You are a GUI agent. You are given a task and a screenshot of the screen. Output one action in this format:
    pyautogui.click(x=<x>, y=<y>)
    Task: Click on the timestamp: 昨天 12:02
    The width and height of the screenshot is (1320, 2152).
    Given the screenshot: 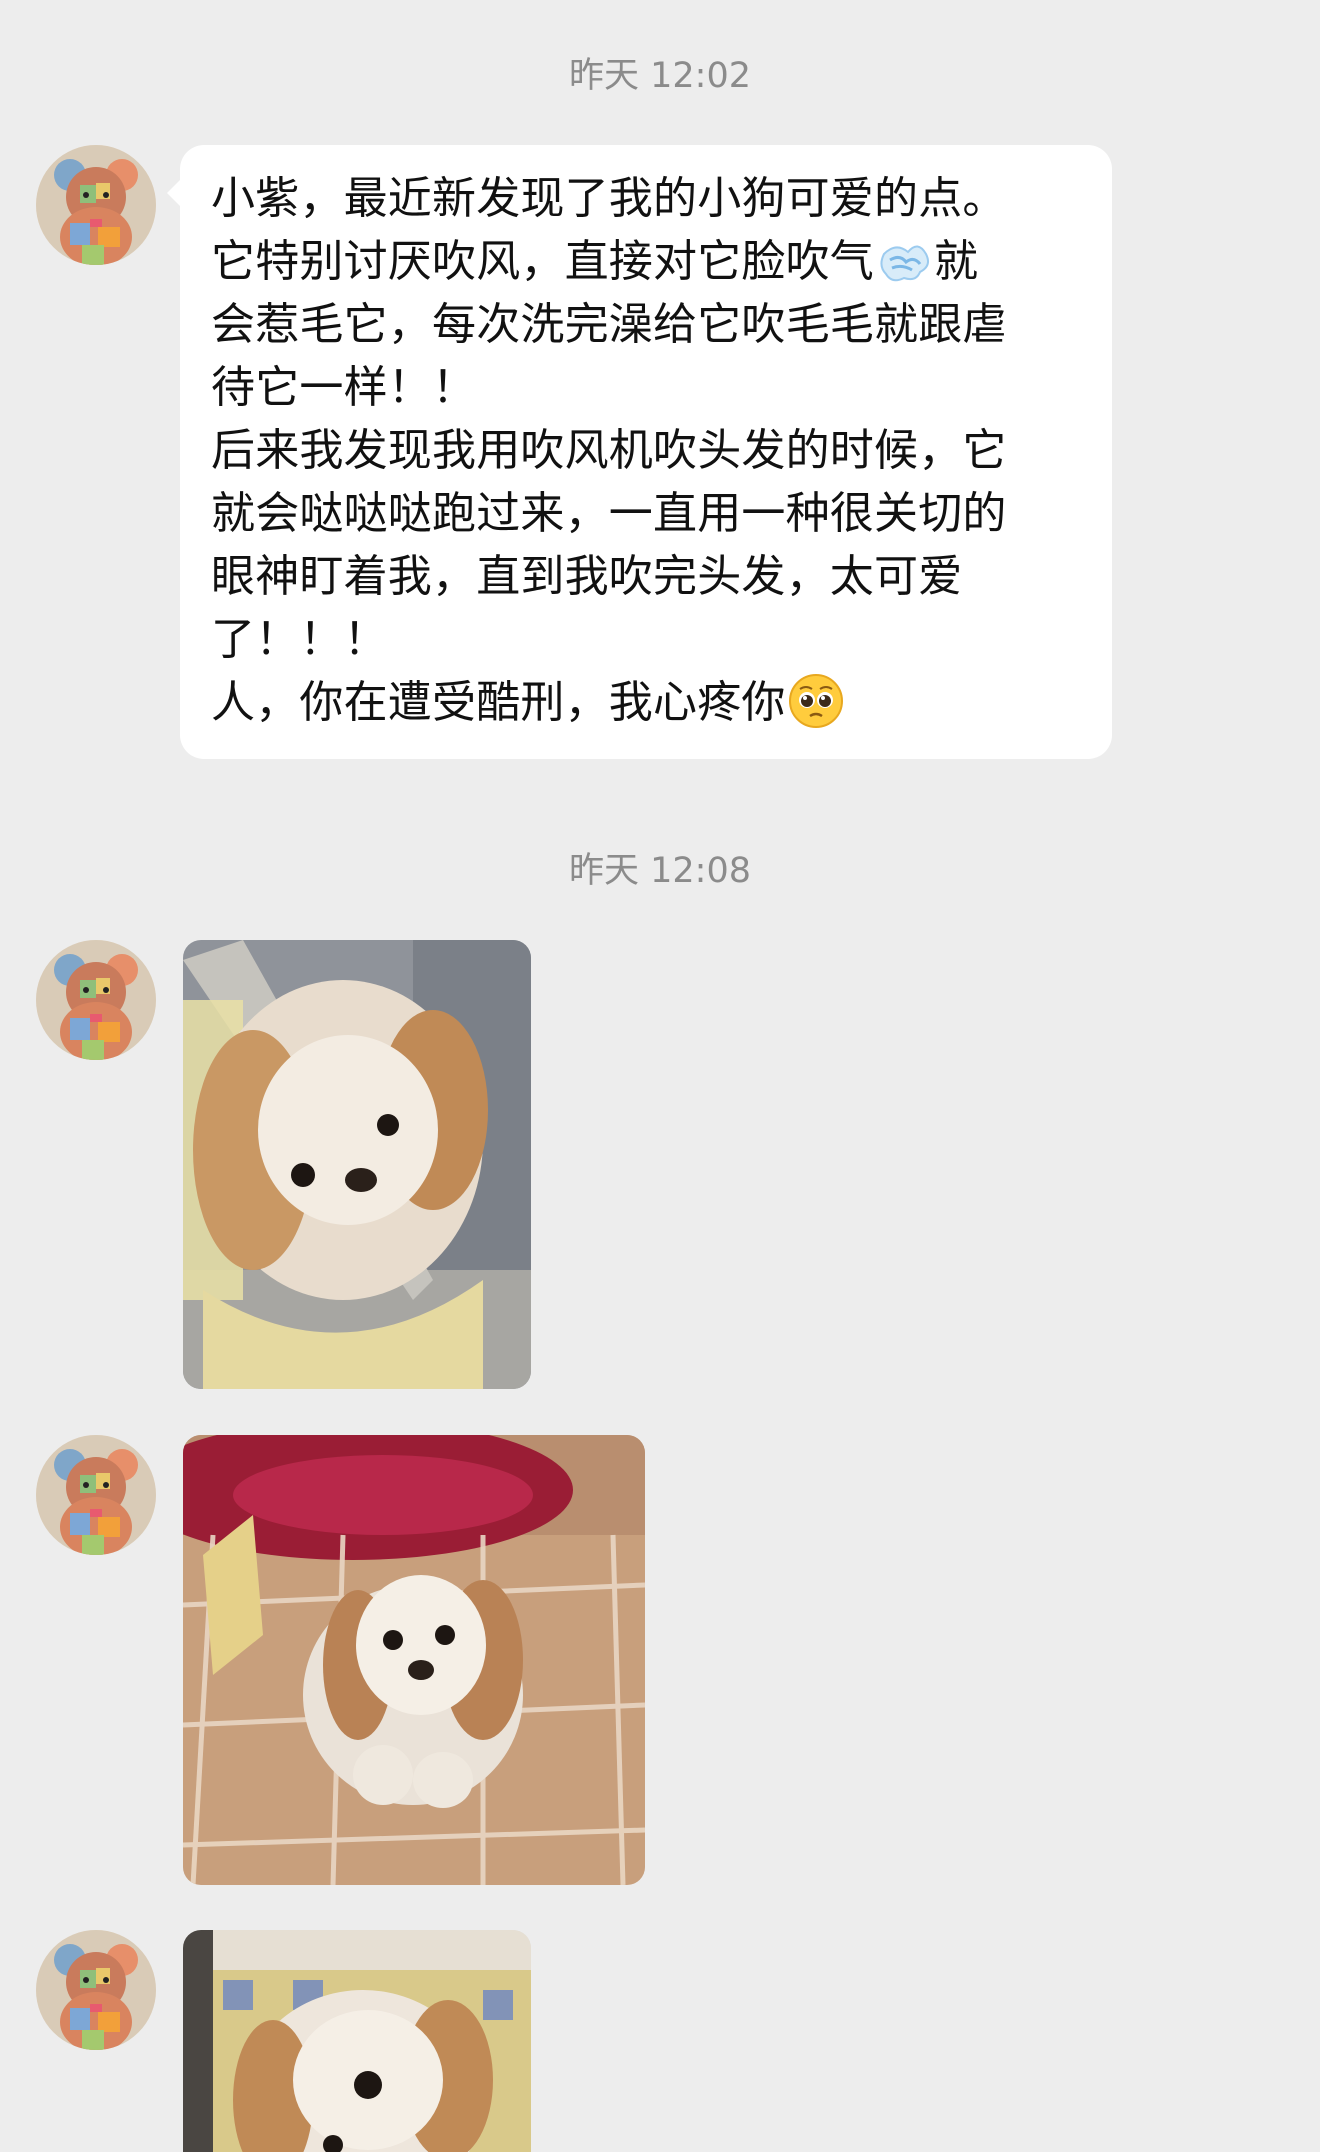 What is the action you would take?
    pyautogui.click(x=660, y=76)
    